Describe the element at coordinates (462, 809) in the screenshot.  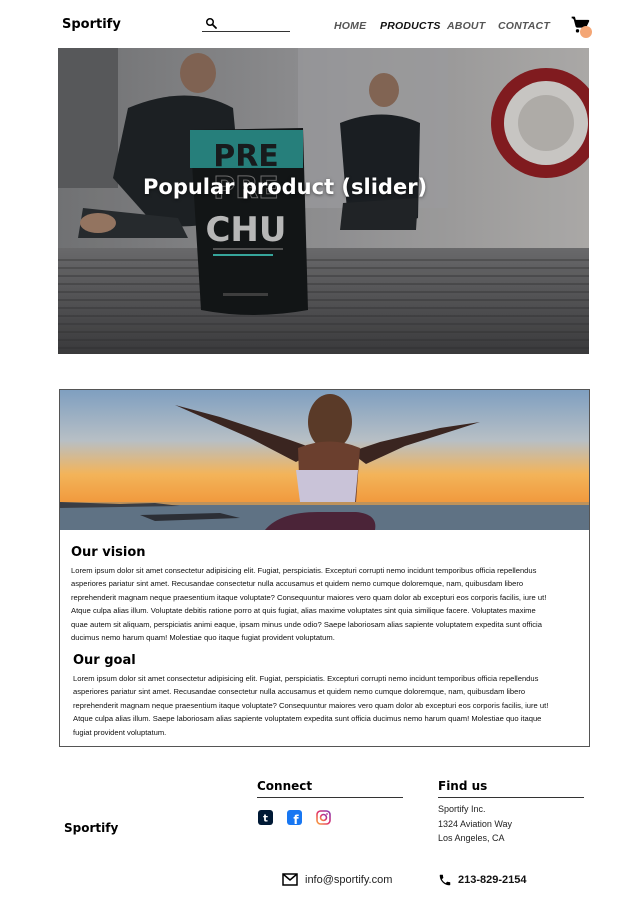
I see `address-line: Sportify Inc.` at that location.